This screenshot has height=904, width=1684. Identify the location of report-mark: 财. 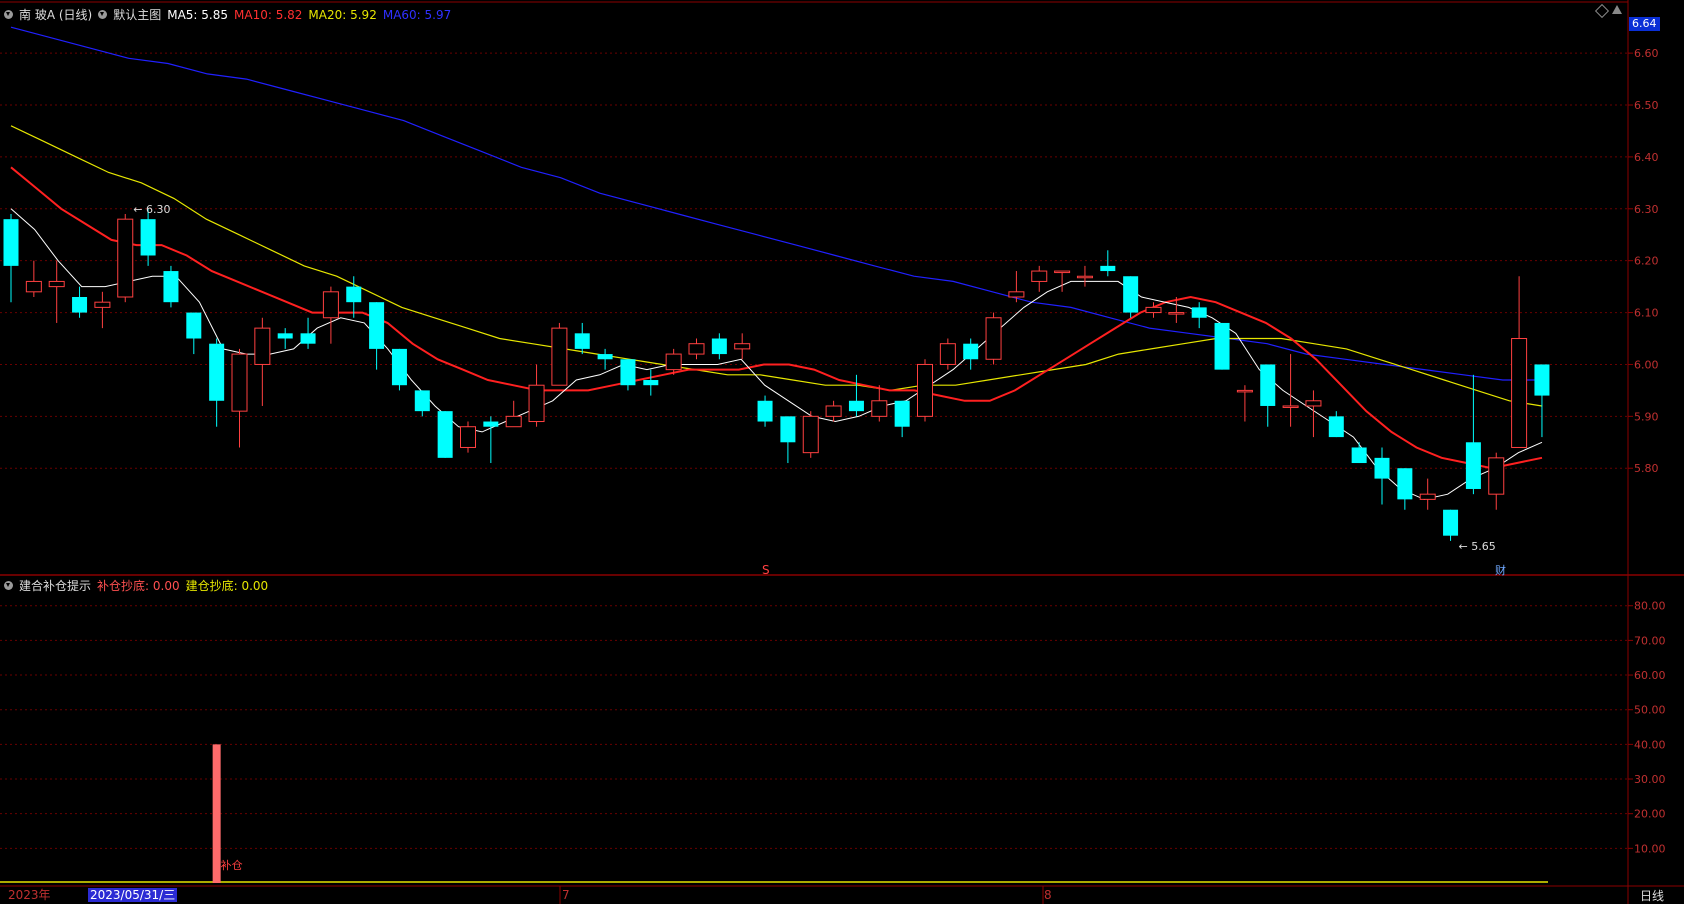
(1500, 570).